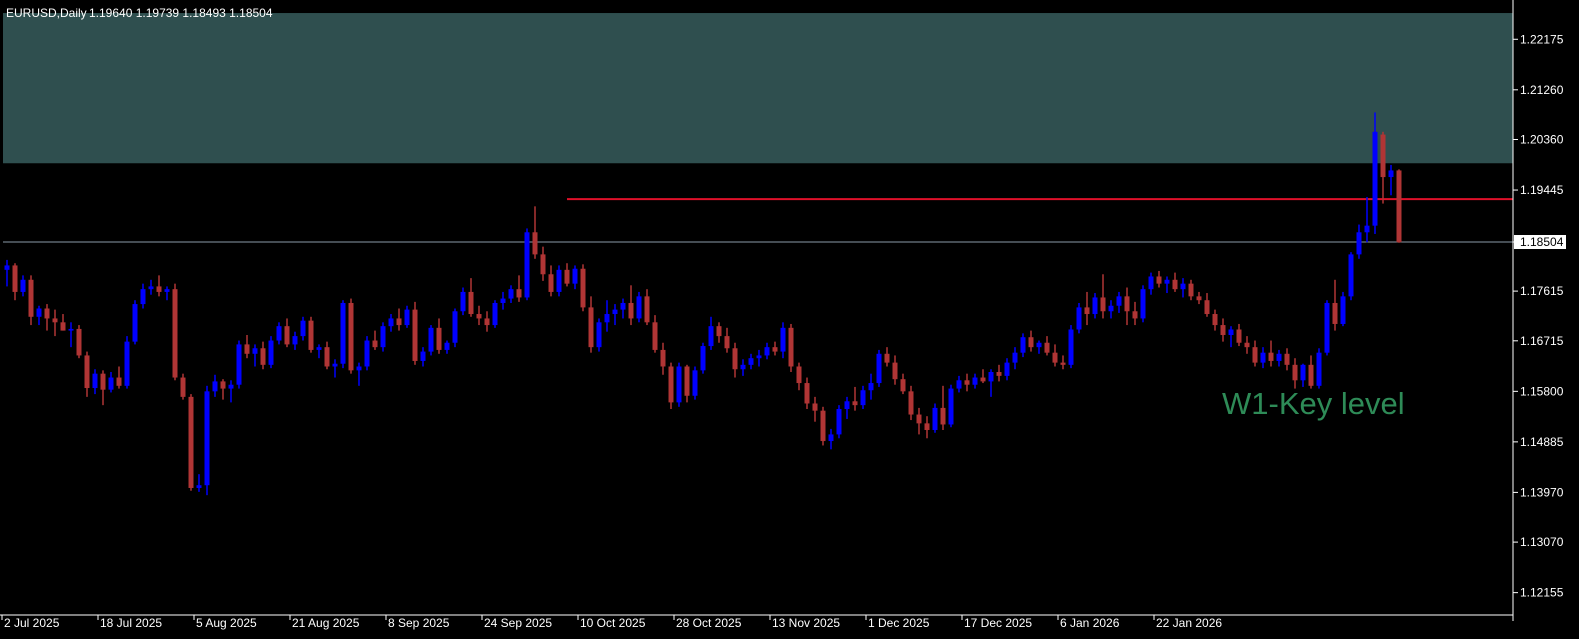 The image size is (1579, 639). I want to click on x-tick-label: 6 Jan 2026, so click(1090, 623).